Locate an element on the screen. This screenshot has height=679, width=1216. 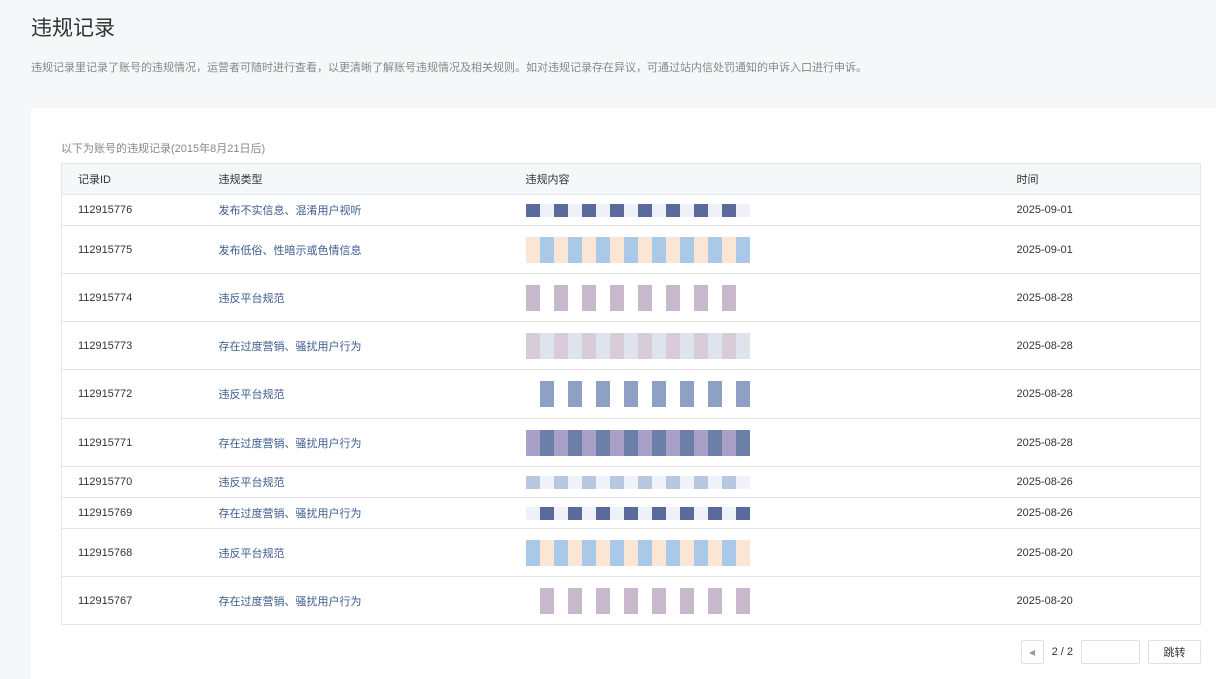
table-row: 112915771 存在过度营销、骚扰用户行为 2025-08-28 is located at coordinates (631, 442).